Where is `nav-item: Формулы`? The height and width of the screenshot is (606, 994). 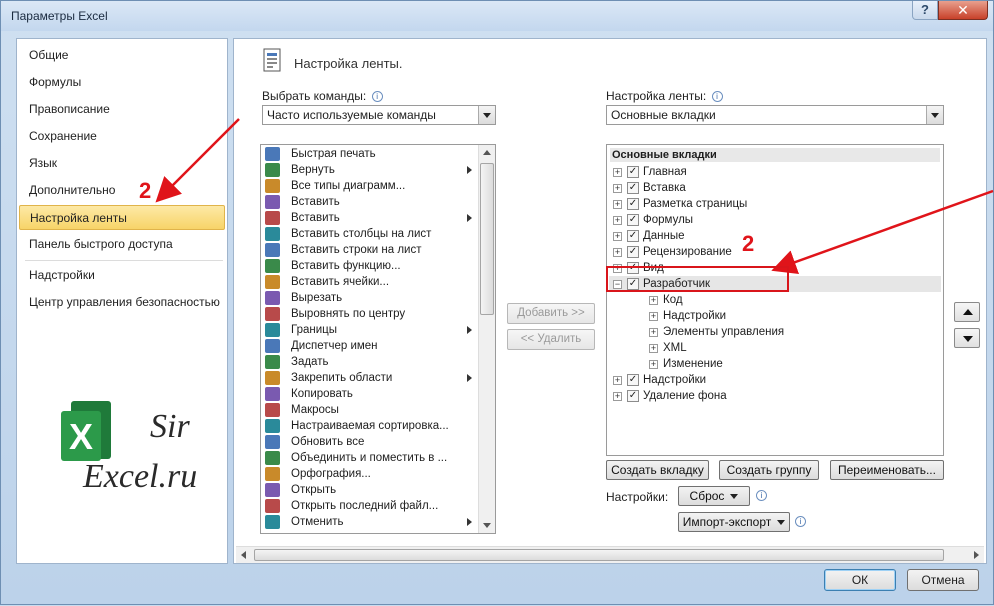 nav-item: Формулы is located at coordinates (122, 82).